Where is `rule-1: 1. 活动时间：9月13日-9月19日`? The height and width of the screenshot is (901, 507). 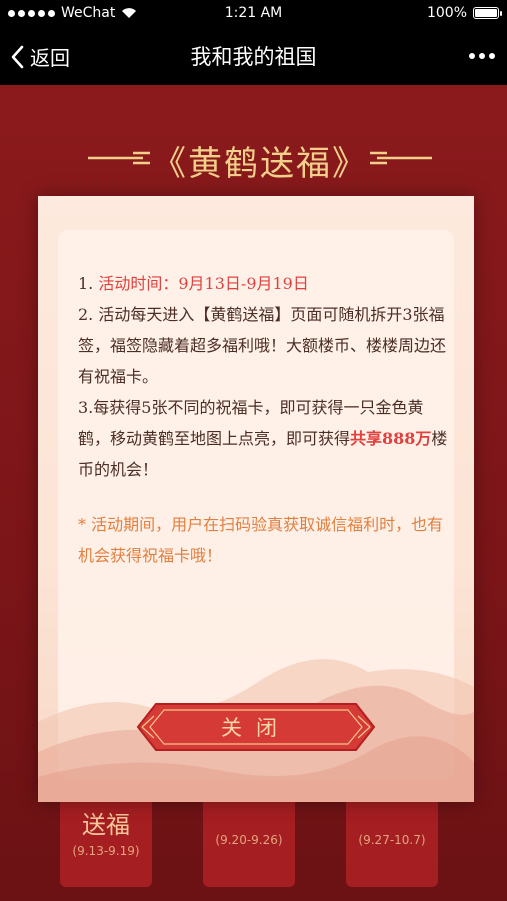 rule-1: 1. 活动时间：9月13日-9月19日 is located at coordinates (263, 283).